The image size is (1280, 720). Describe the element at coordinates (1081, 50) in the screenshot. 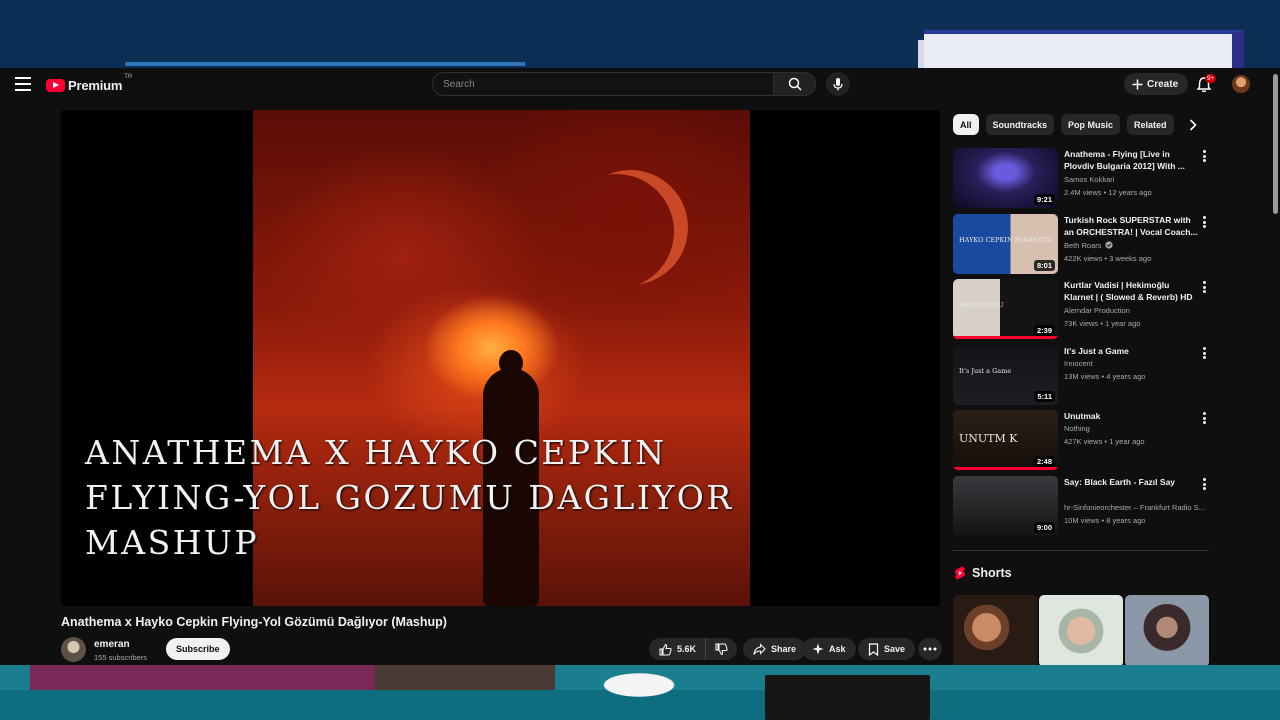

I see `background-window` at that location.